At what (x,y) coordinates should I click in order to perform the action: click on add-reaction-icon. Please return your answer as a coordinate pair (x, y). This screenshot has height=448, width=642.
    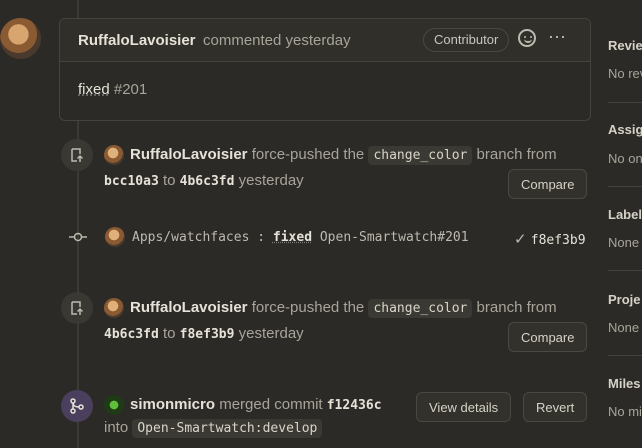
    Looking at the image, I should click on (527, 38).